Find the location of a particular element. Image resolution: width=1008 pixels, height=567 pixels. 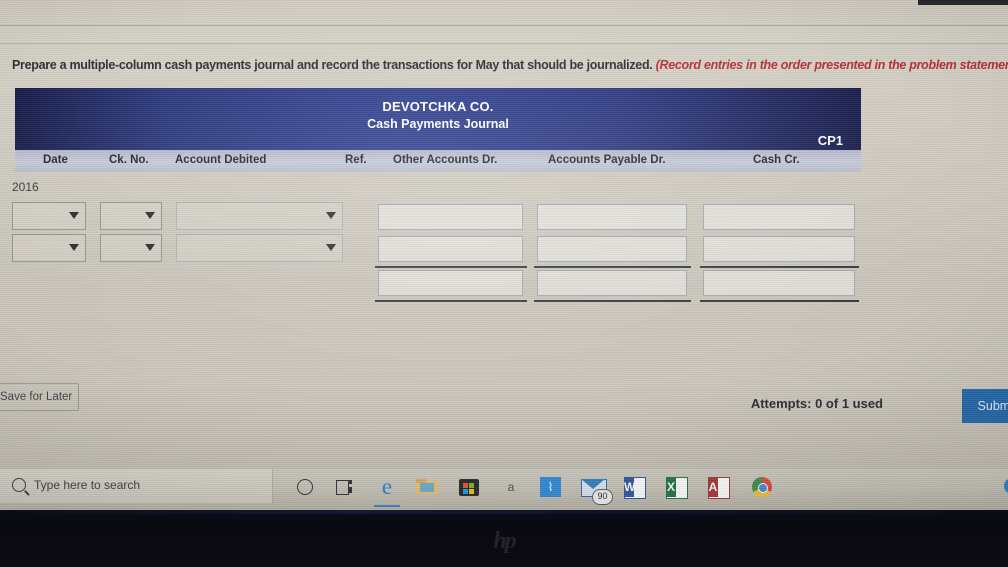

search-icon is located at coordinates (19, 485).